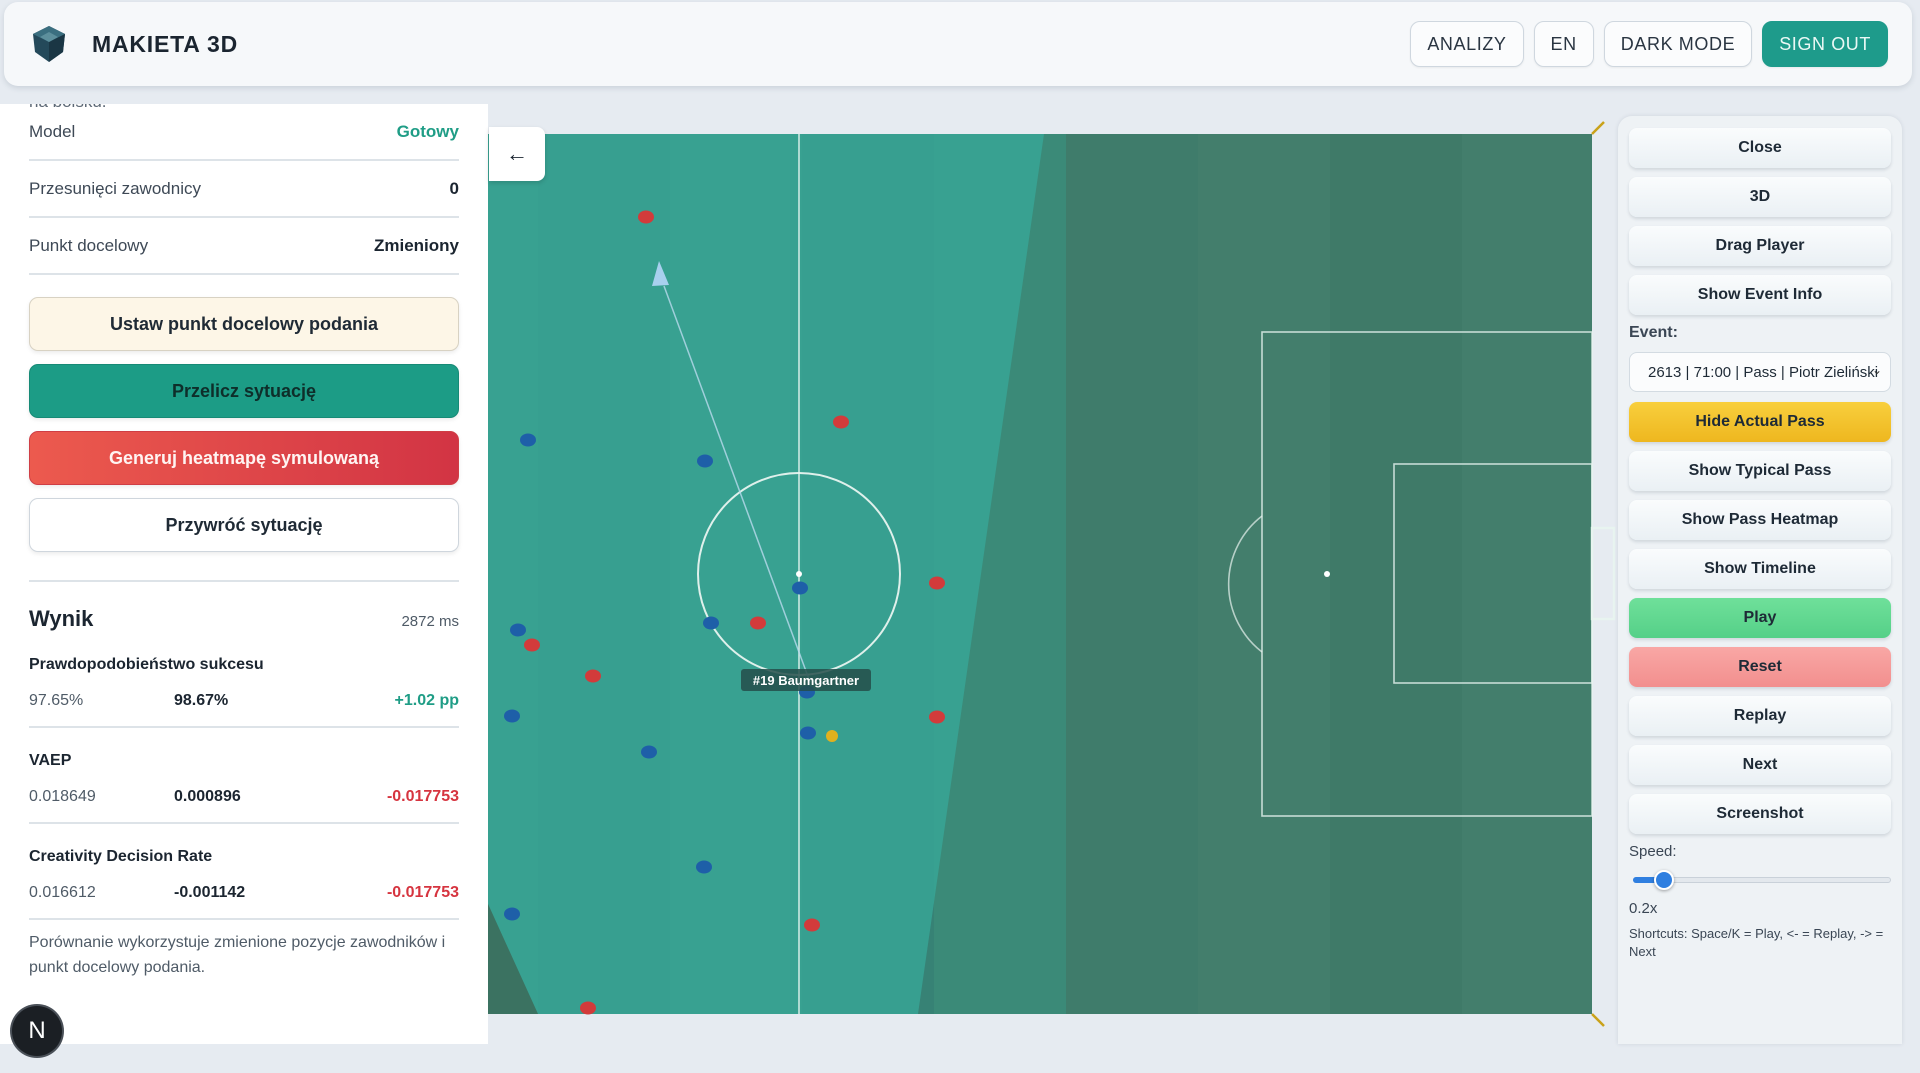 This screenshot has height=1073, width=1920. I want to click on recalculate-button: Przelicz sytuację, so click(244, 391).